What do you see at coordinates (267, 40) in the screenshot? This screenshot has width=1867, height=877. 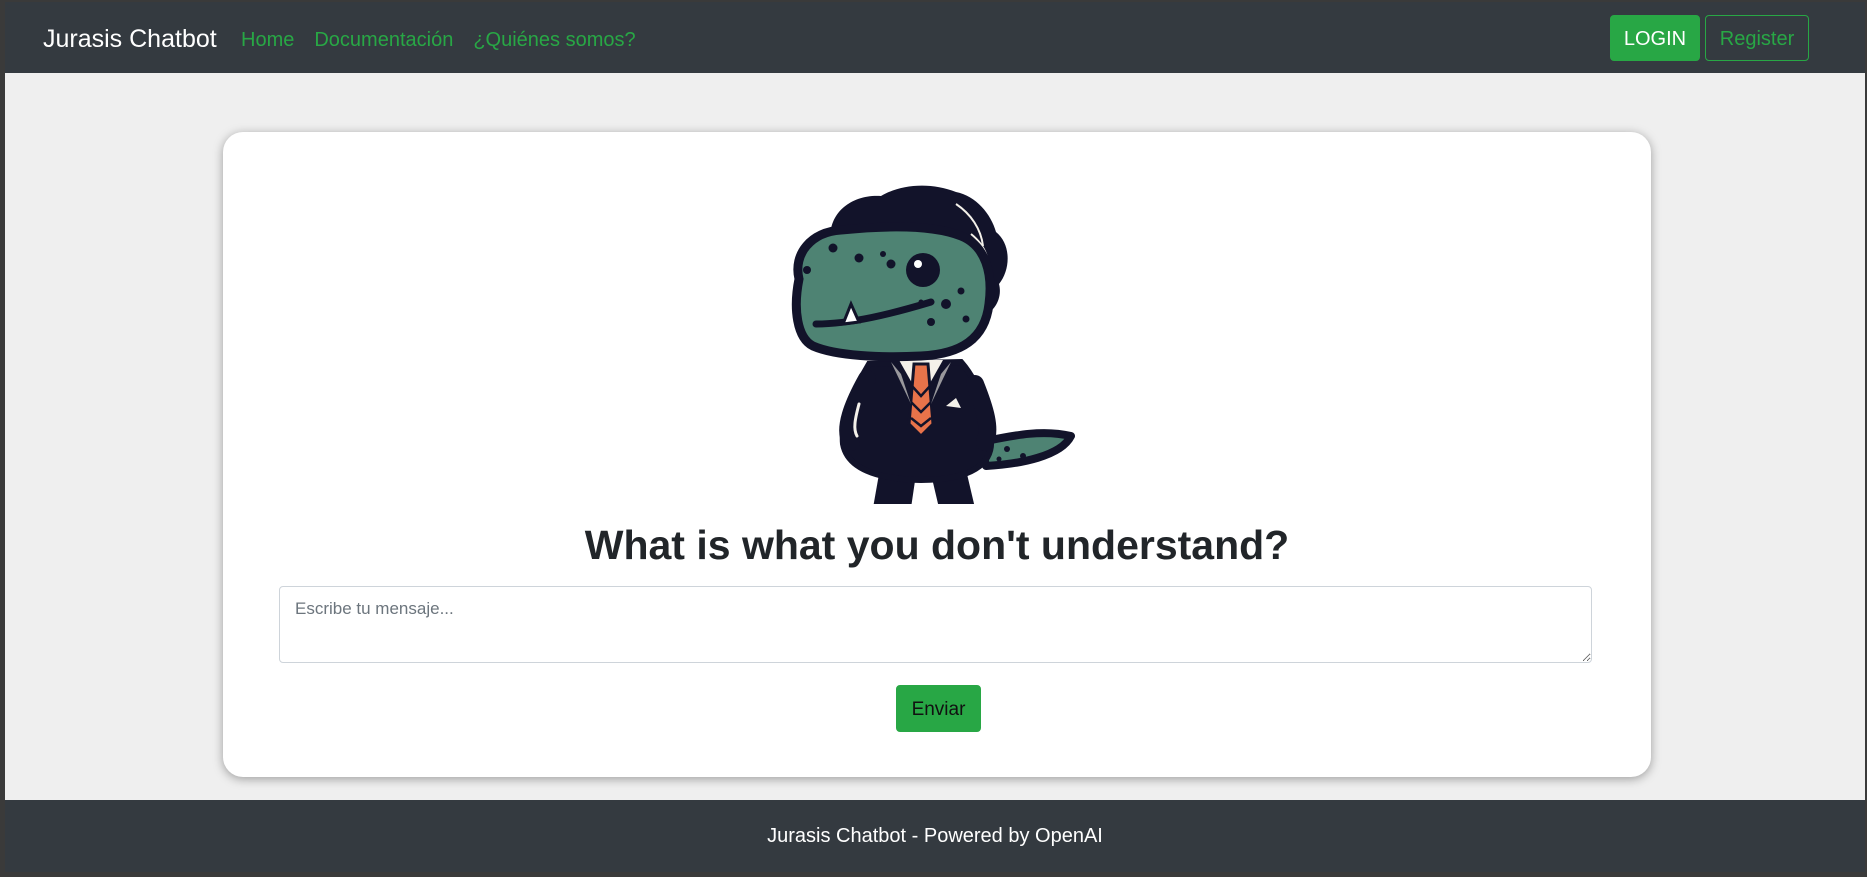 I see `nav-link-home: Home` at bounding box center [267, 40].